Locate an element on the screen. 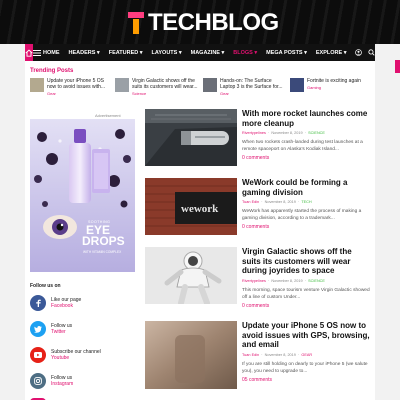 This screenshot has width=400, height=400. nav-actions is located at coordinates (367, 52).